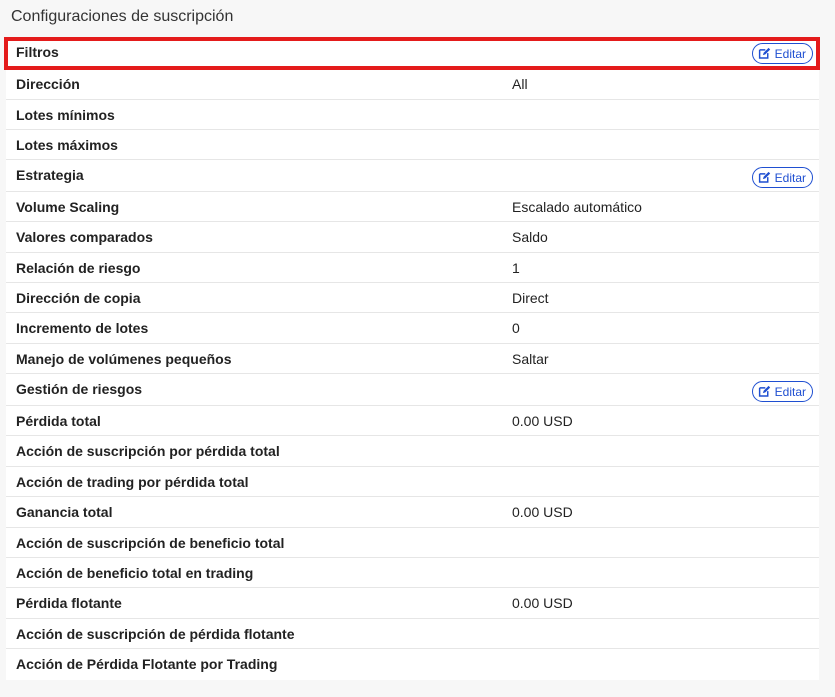 This screenshot has width=835, height=697. What do you see at coordinates (790, 391) in the screenshot?
I see `edit-risk-management-label: Editar` at bounding box center [790, 391].